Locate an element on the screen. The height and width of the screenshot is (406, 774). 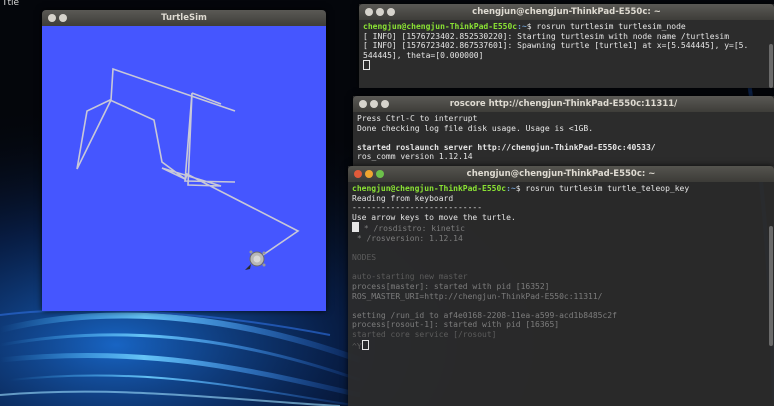
turtlesim-titlebar: TurtleSim is located at coordinates (184, 18).